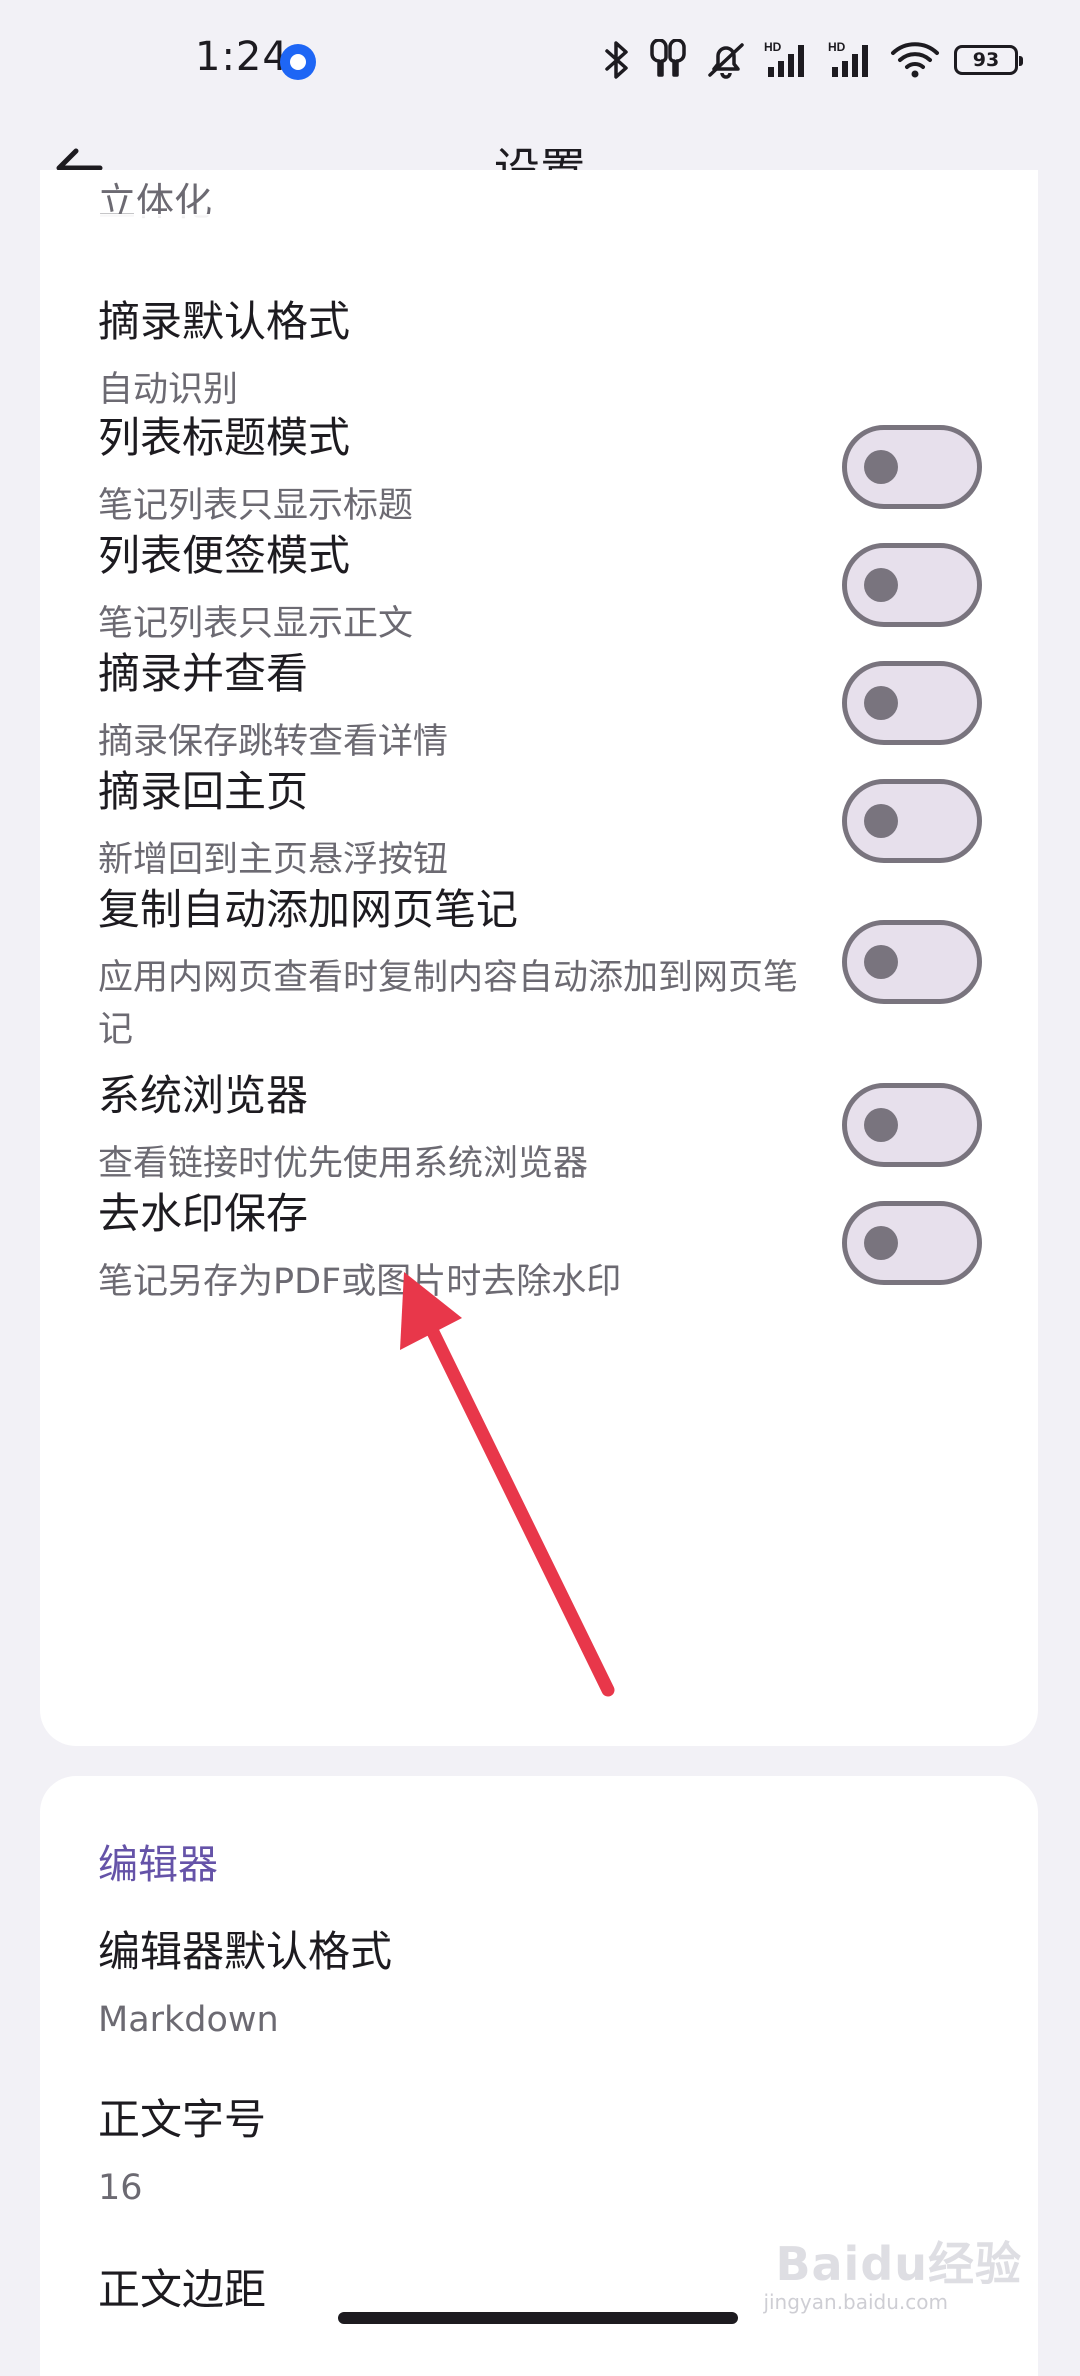  Describe the element at coordinates (988, 60) in the screenshot. I see `battery-icon: 93` at that location.